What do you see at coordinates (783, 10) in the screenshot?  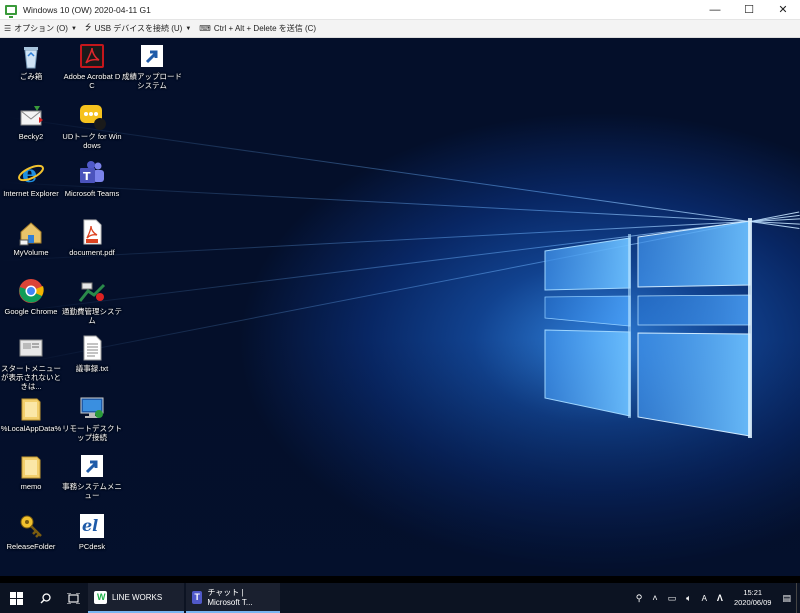 I see `close-button: ✕` at bounding box center [783, 10].